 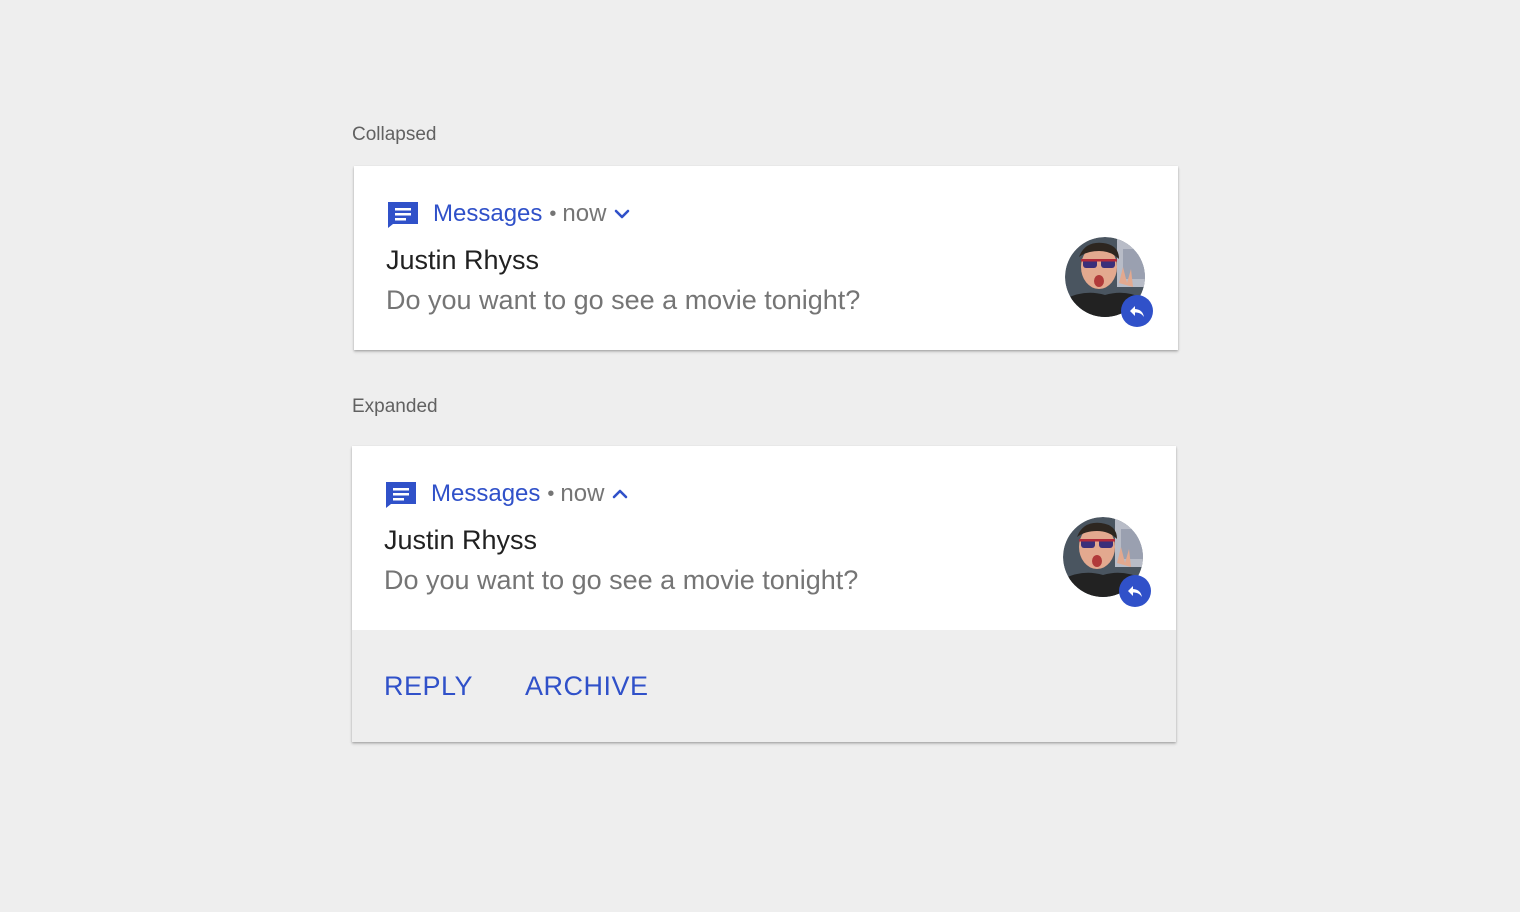 What do you see at coordinates (620, 494) in the screenshot?
I see `expand-less-icon` at bounding box center [620, 494].